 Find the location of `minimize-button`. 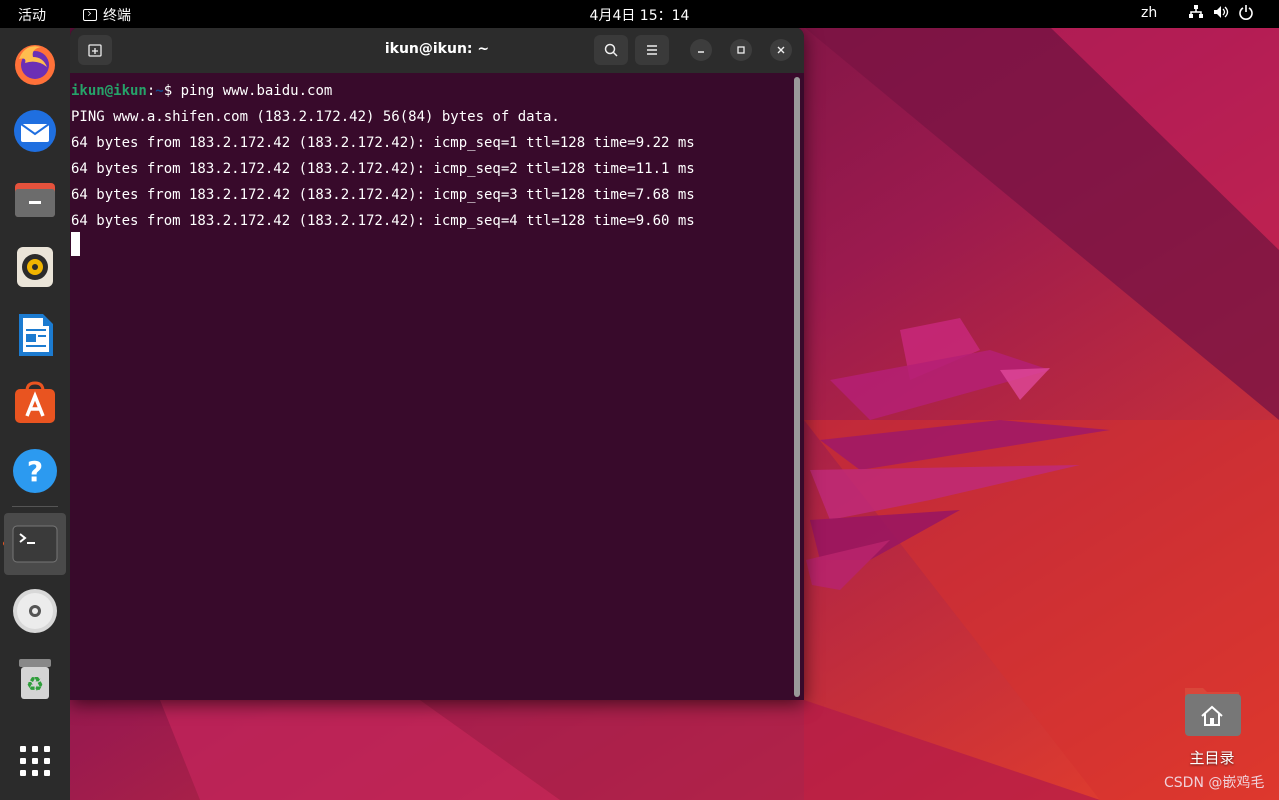

minimize-button is located at coordinates (701, 50).